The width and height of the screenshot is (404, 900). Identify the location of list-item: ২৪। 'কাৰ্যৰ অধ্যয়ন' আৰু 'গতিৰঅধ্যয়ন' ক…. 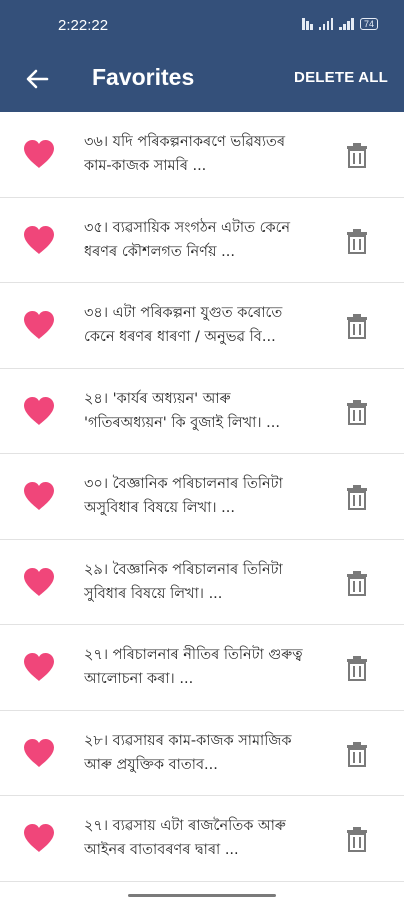
(202, 411).